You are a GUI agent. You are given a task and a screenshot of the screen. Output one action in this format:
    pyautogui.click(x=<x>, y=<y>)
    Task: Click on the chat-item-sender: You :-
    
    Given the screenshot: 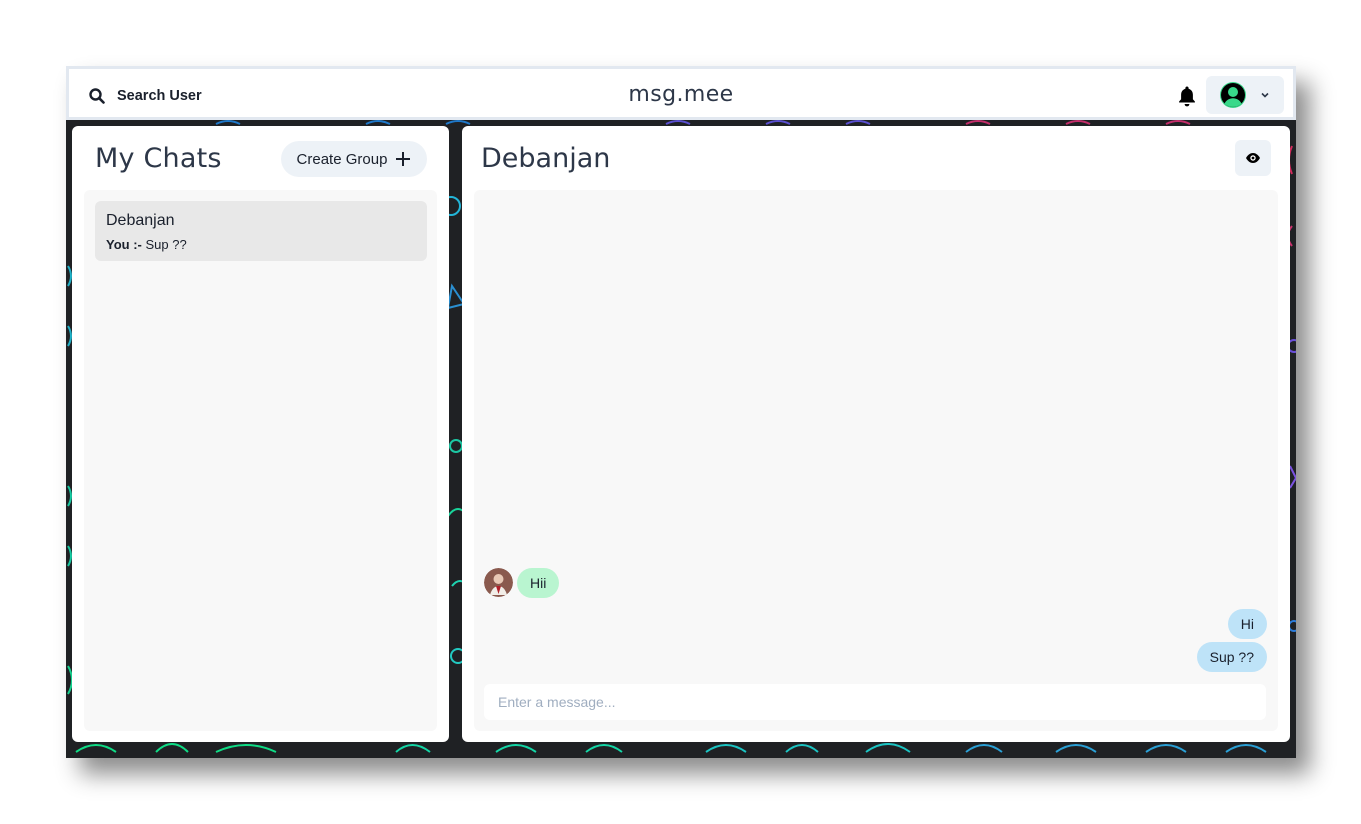 What is the action you would take?
    pyautogui.click(x=124, y=244)
    